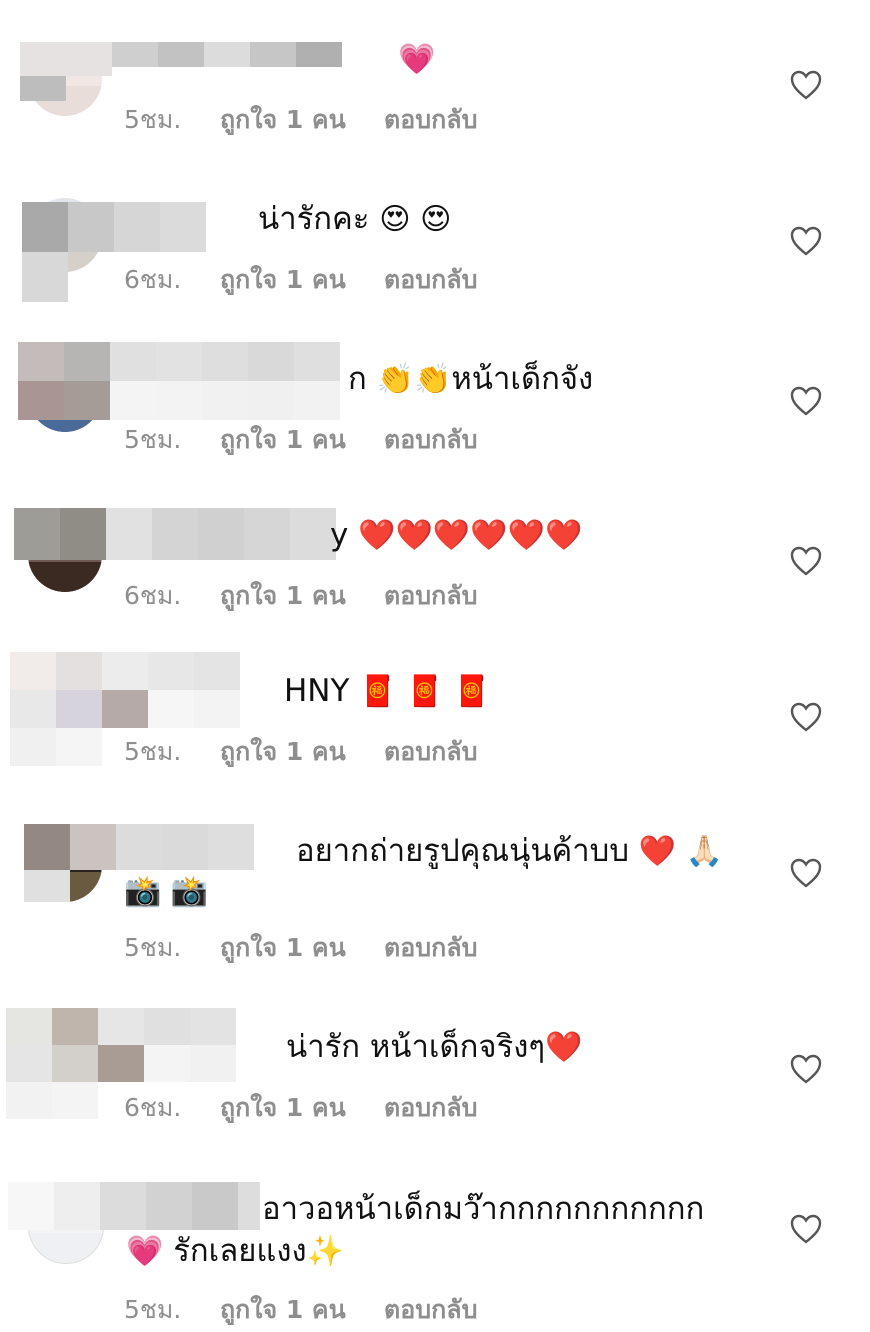 This screenshot has width=870, height=1332. I want to click on comment-text: 💗, so click(417, 59).